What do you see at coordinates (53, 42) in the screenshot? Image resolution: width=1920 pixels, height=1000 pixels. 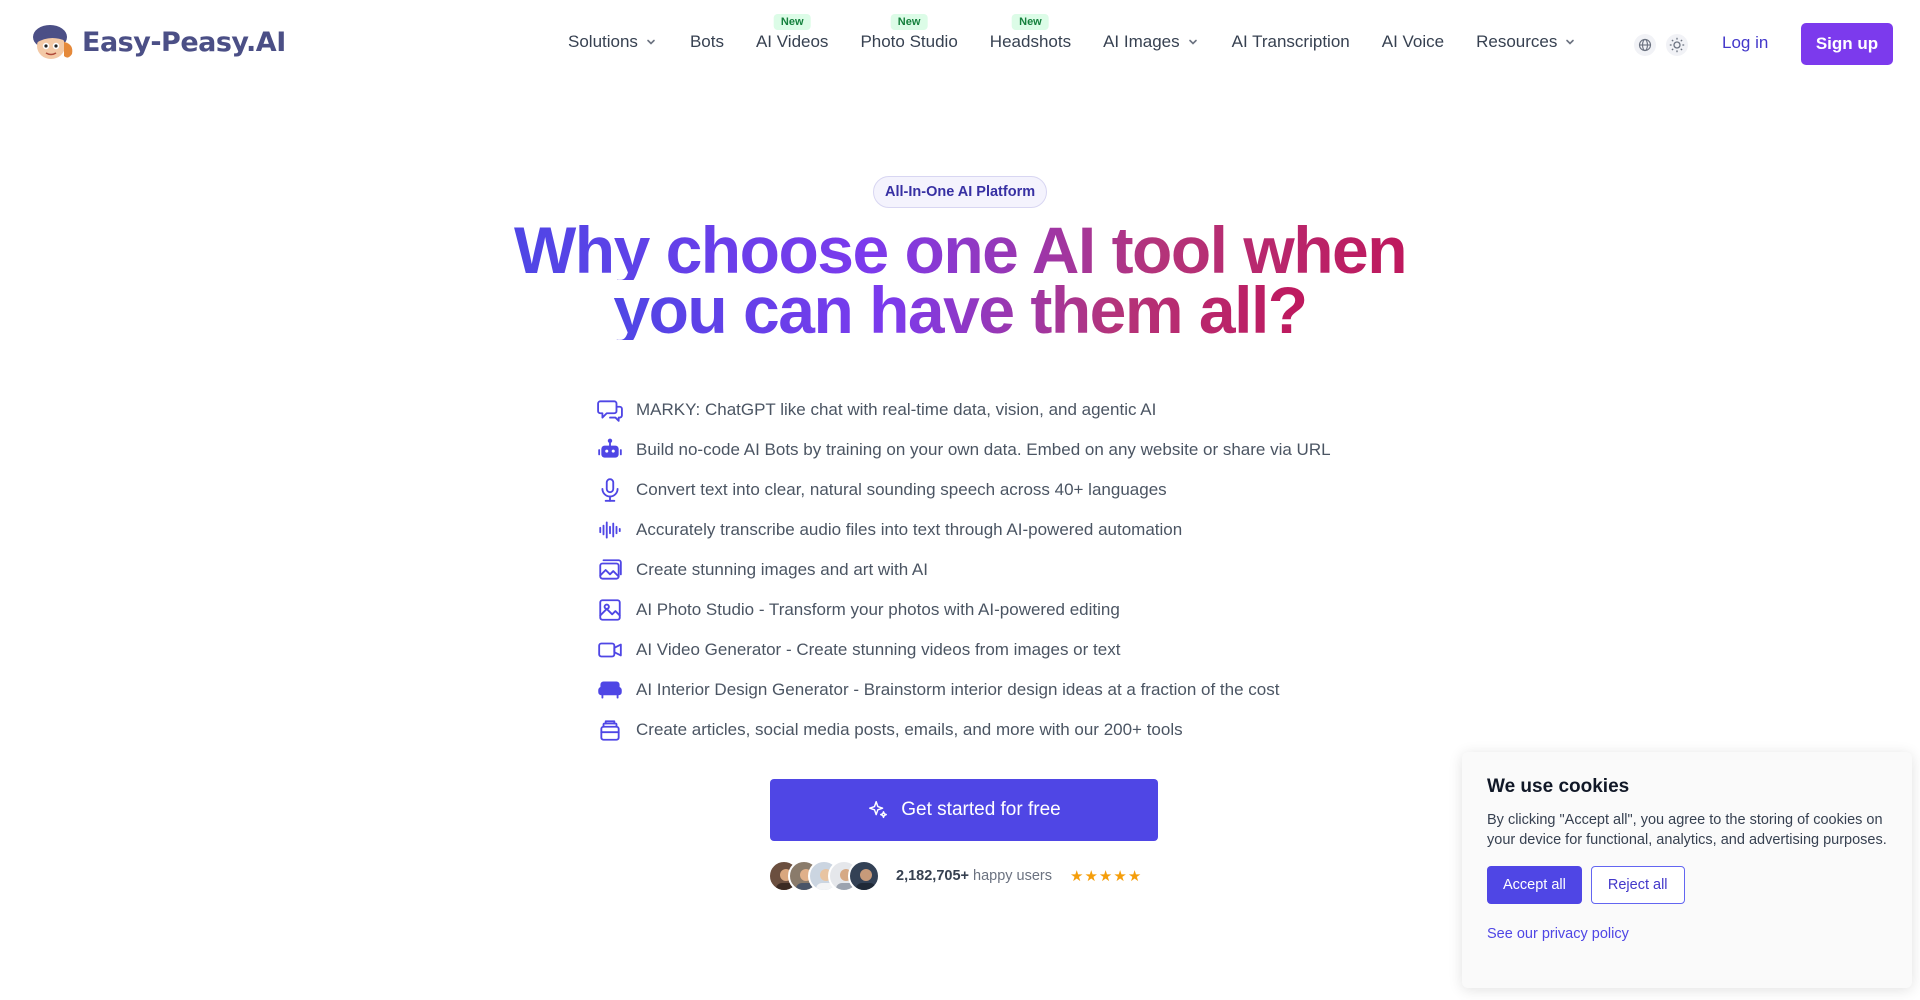 I see `logo-mascot-icon` at bounding box center [53, 42].